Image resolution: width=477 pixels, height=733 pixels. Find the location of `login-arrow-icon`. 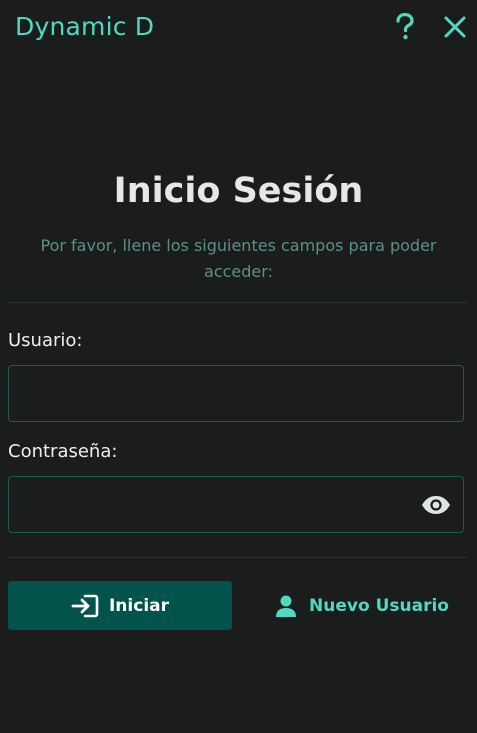

login-arrow-icon is located at coordinates (85, 605).